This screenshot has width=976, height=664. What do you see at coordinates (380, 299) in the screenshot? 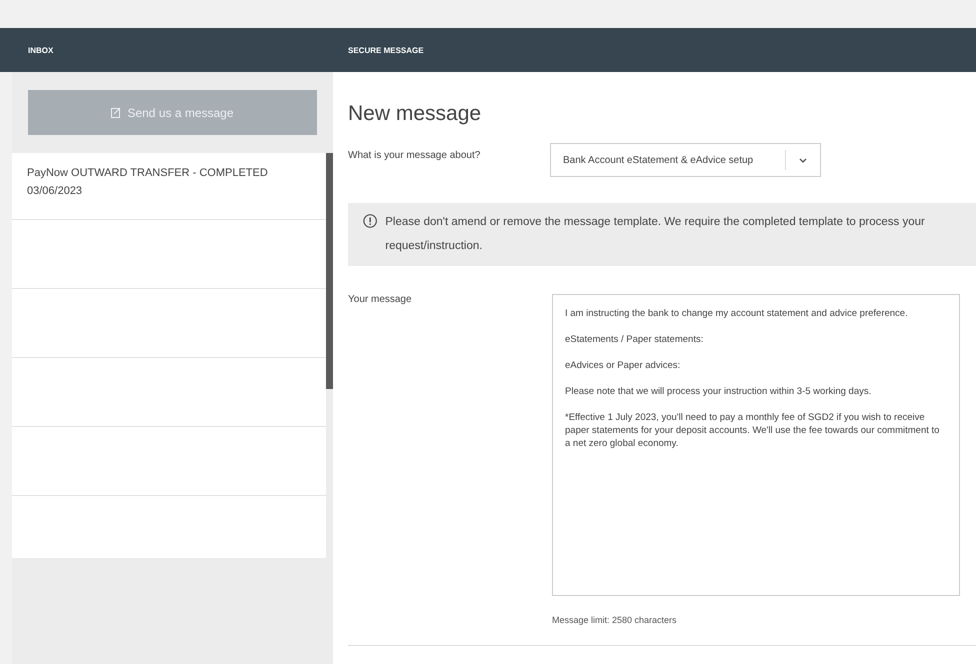
I see `message-label: Your message` at bounding box center [380, 299].